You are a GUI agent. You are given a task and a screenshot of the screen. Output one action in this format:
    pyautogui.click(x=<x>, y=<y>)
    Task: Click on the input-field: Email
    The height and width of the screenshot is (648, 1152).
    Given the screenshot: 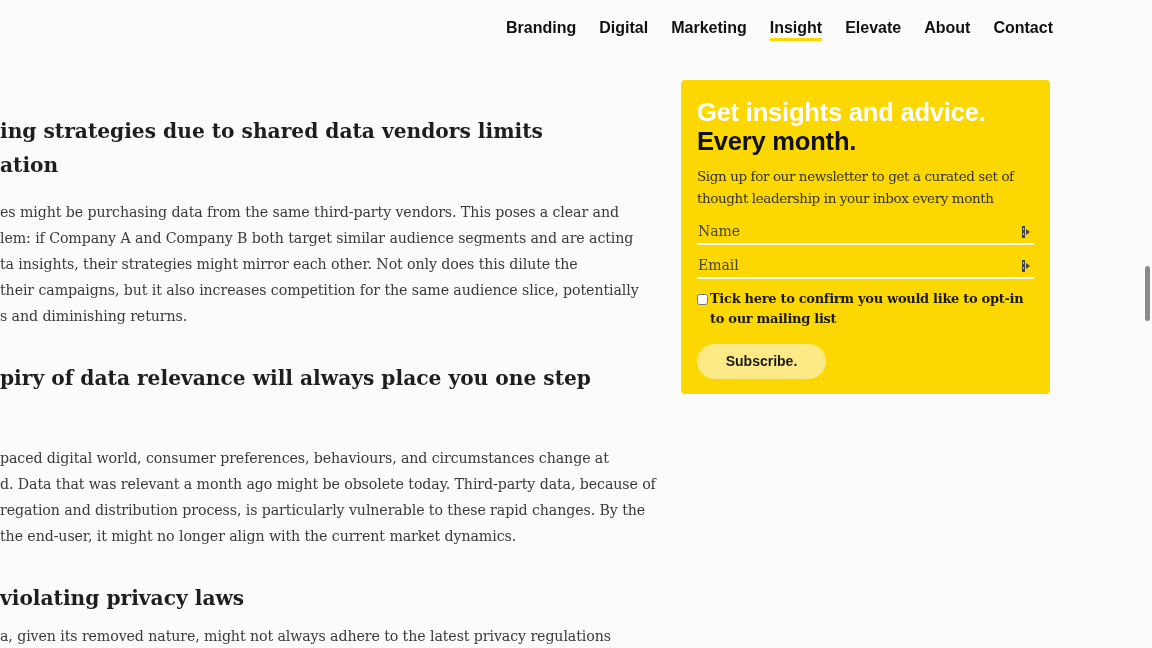 What is the action you would take?
    pyautogui.click(x=865, y=266)
    